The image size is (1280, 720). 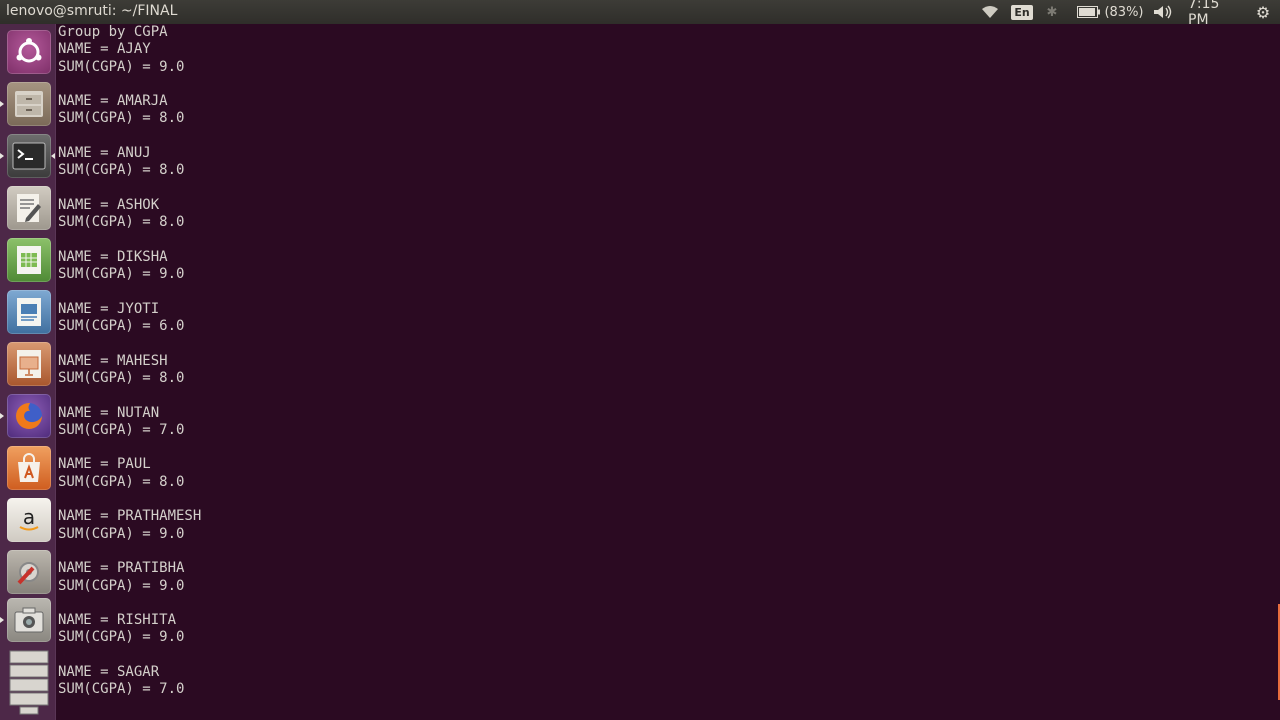 I want to click on amazon-icon: a, so click(x=29, y=518).